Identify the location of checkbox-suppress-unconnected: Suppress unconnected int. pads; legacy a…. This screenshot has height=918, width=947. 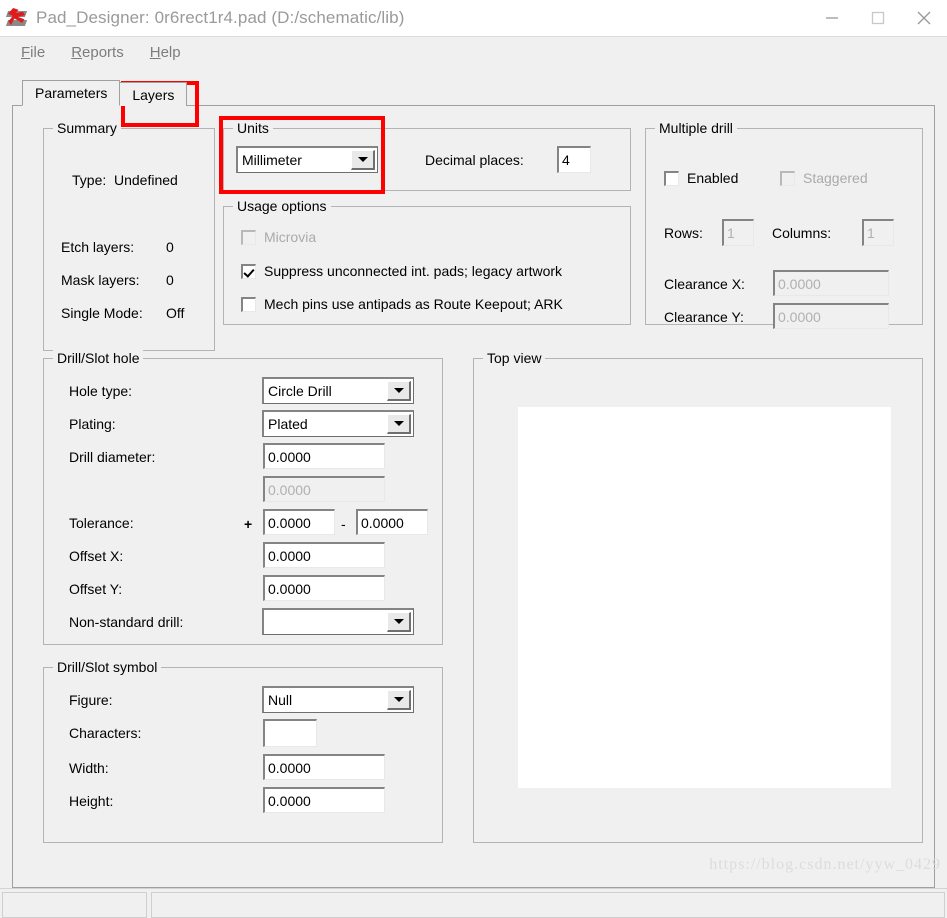
(401, 271).